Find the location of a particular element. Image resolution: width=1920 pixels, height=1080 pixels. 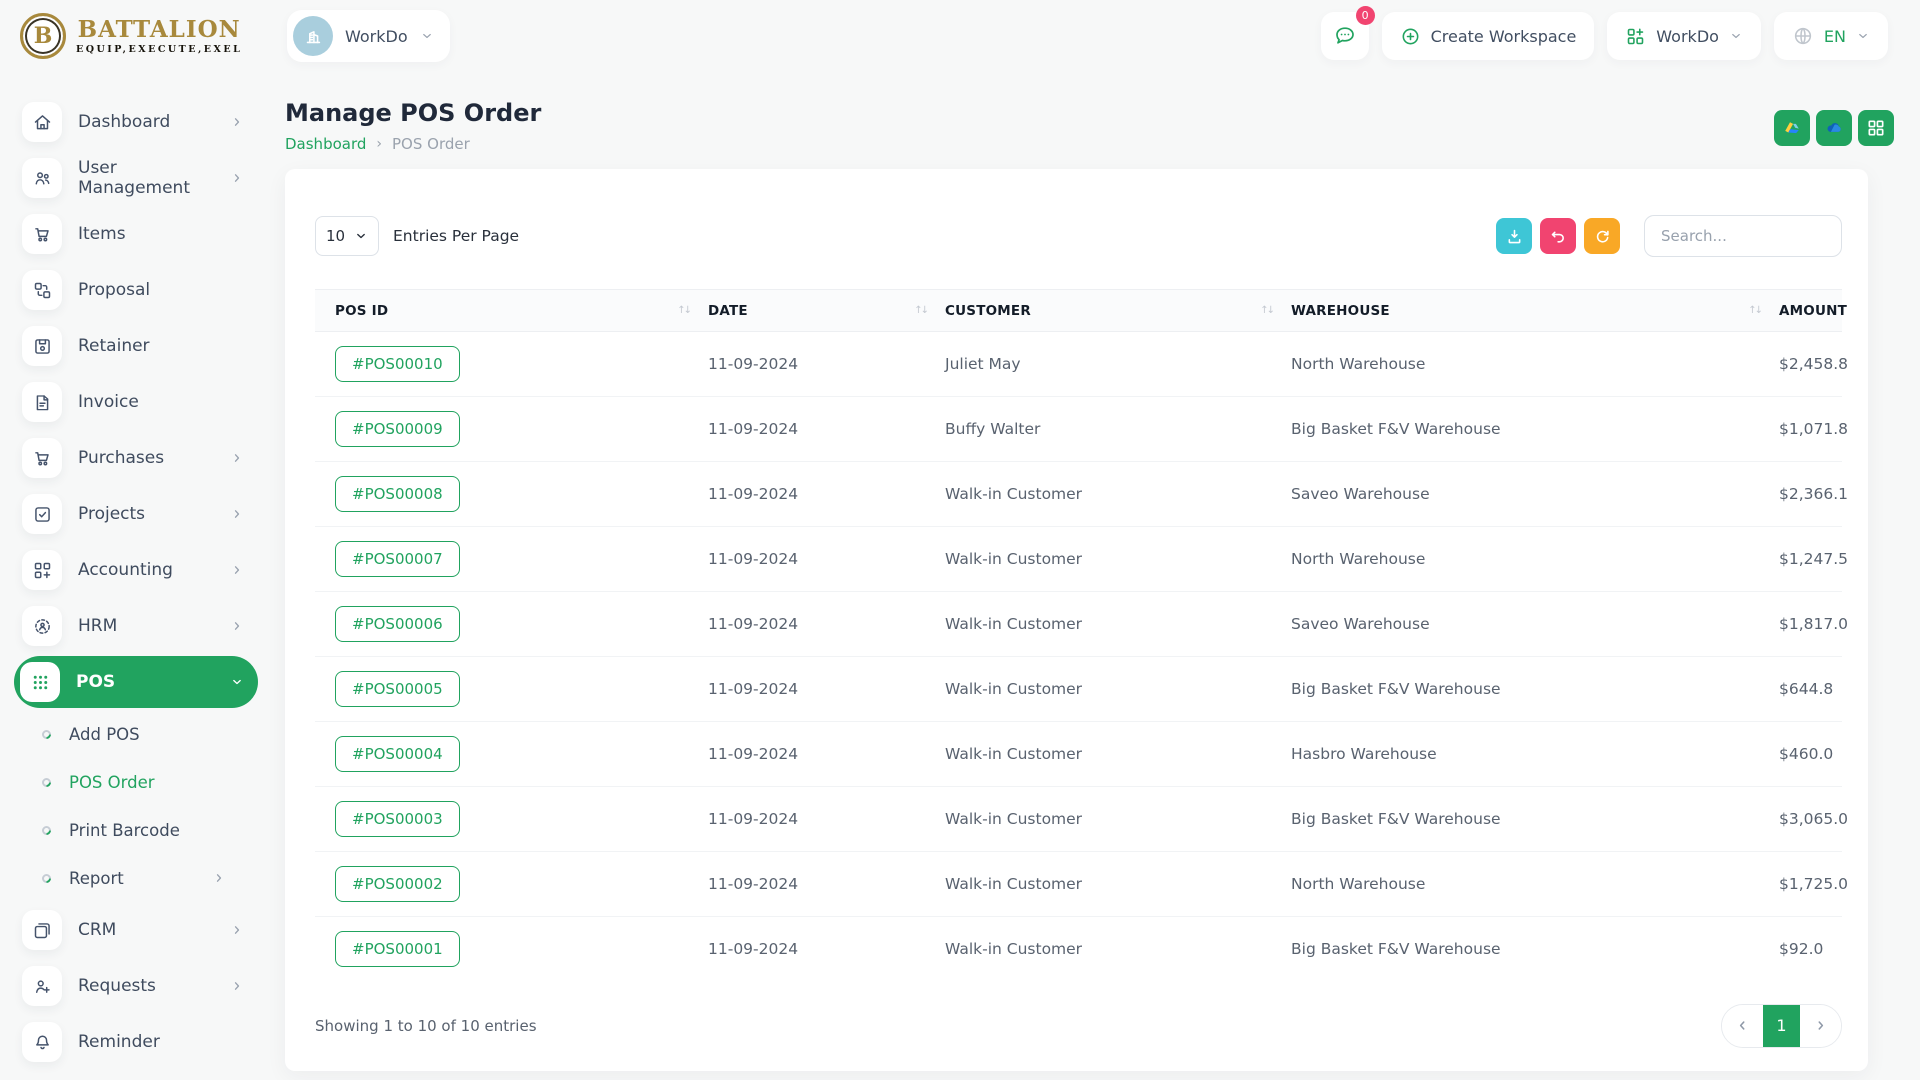

sidebar-item-reminder: Reminder is located at coordinates (137, 1042).